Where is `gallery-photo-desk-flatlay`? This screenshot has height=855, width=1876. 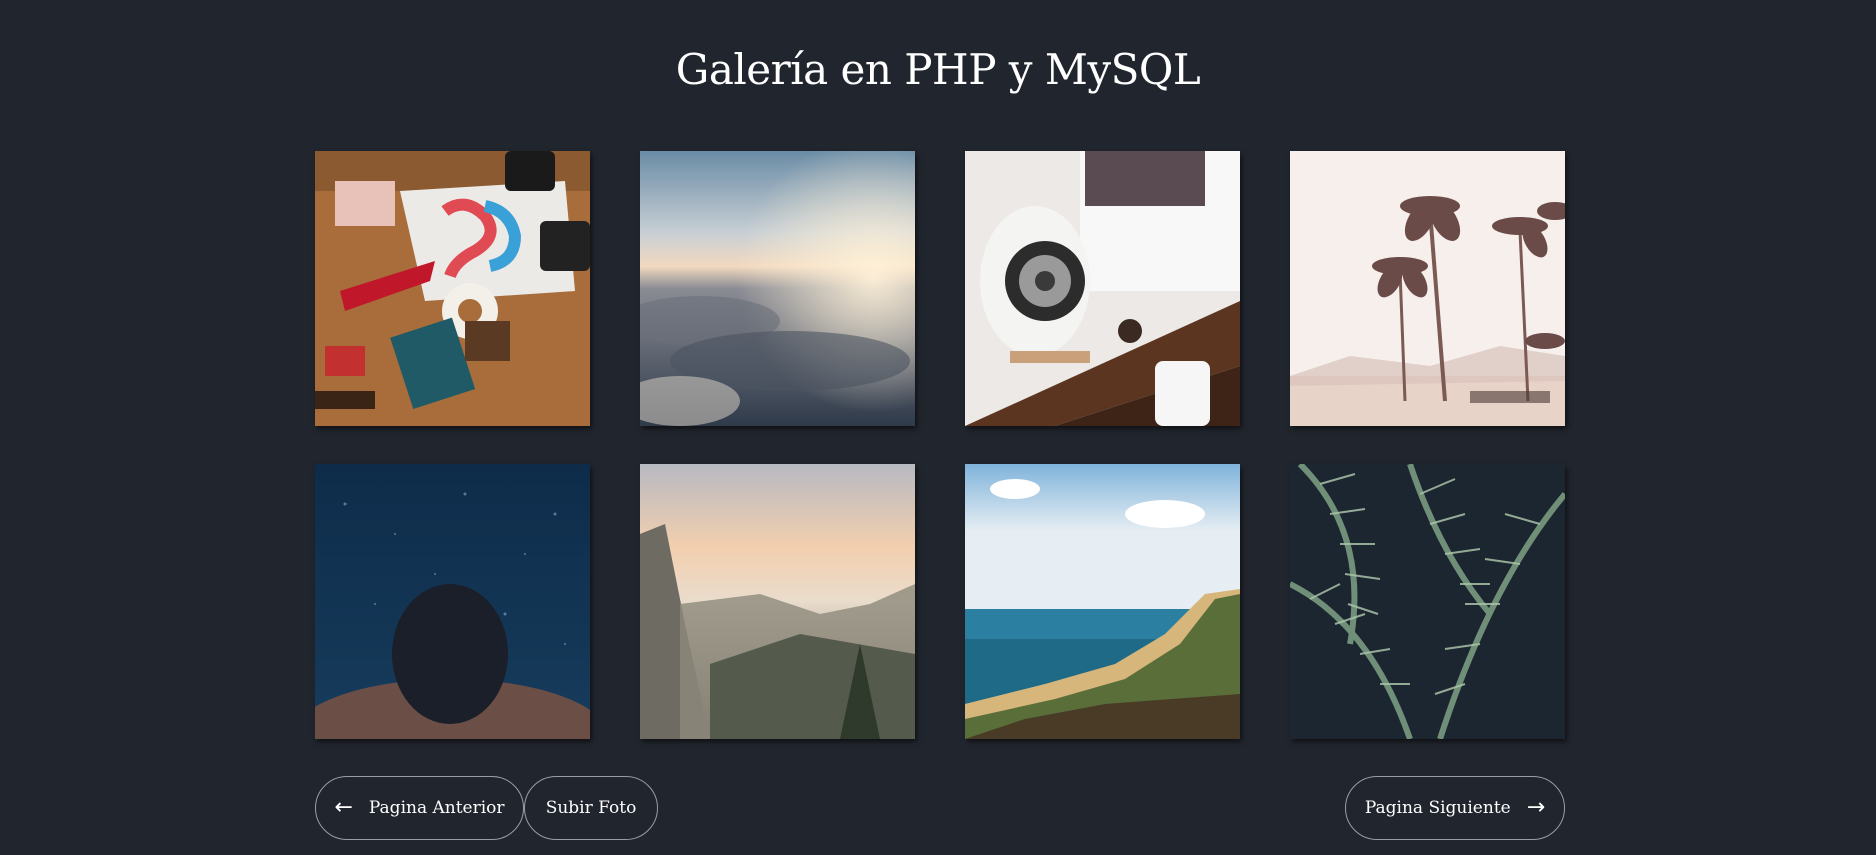 gallery-photo-desk-flatlay is located at coordinates (452, 288).